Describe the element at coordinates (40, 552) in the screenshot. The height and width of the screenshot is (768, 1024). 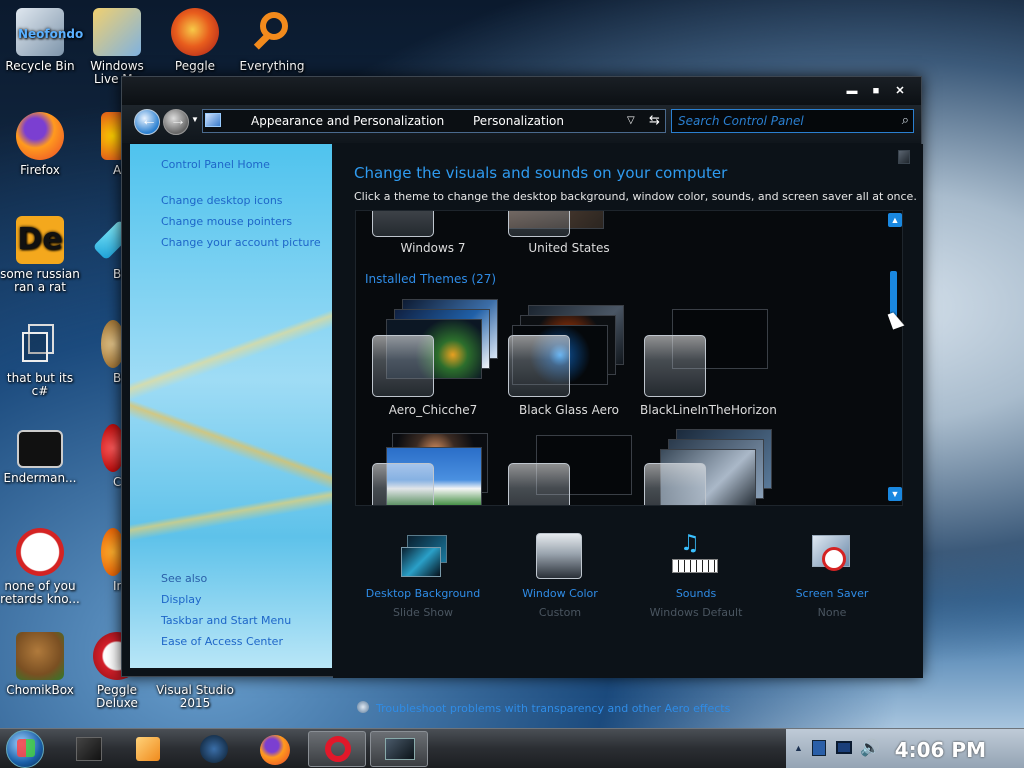
I see `rat-image` at that location.